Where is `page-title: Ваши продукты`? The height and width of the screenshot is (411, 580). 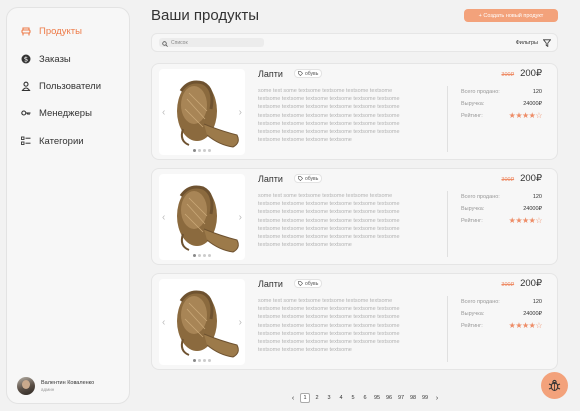 page-title: Ваши продукты is located at coordinates (205, 15).